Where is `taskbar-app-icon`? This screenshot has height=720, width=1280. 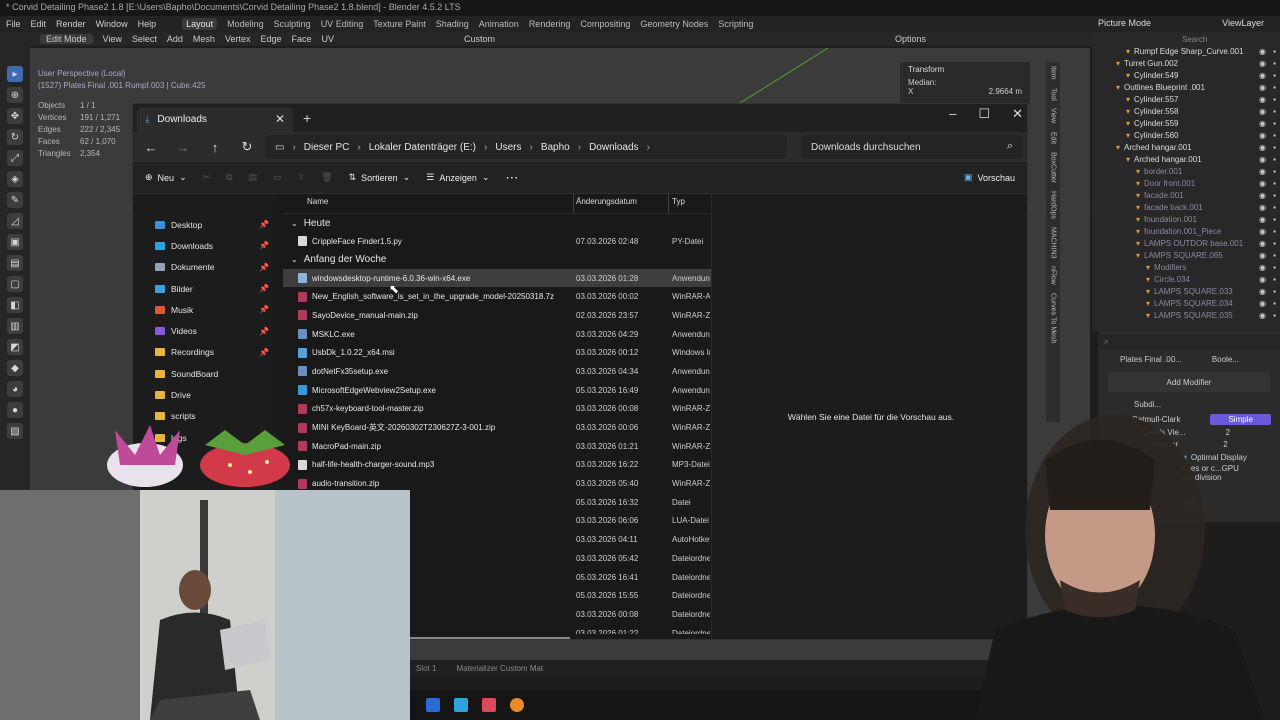 taskbar-app-icon is located at coordinates (433, 705).